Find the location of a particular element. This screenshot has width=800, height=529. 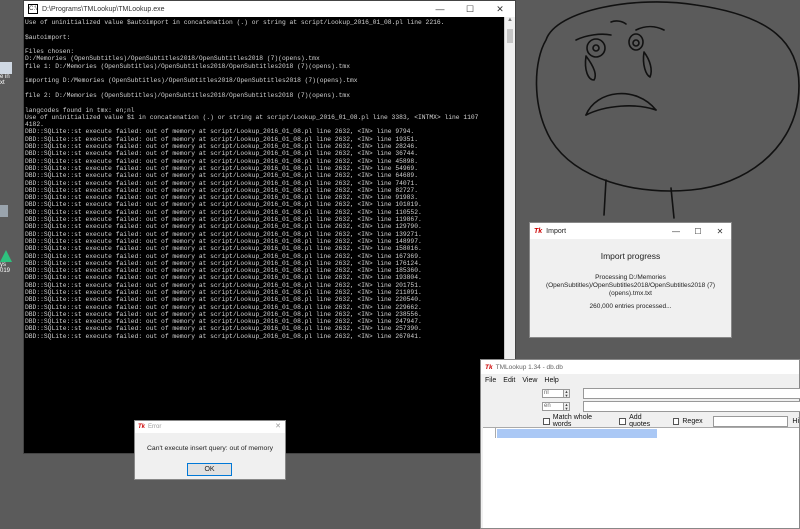

menu-bar: File Edit View Help is located at coordinates (640, 380).